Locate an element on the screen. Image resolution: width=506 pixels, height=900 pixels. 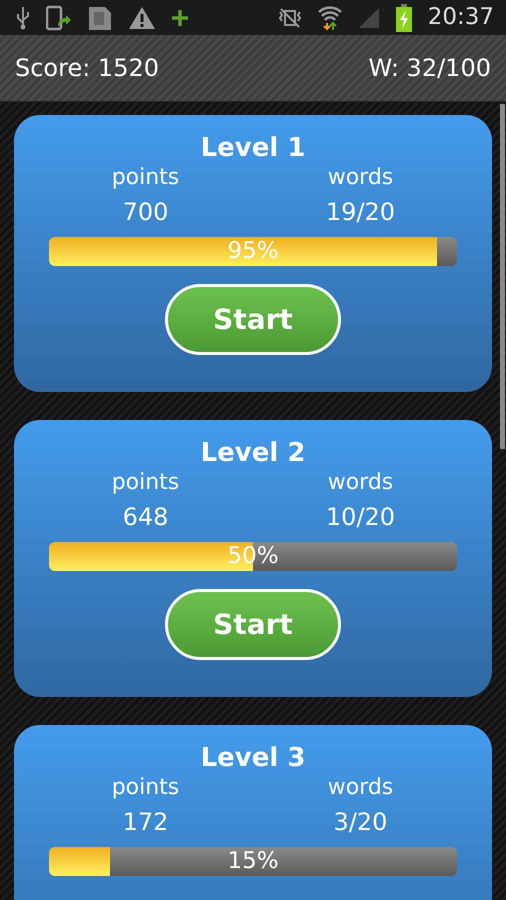
progress-percent: 15% is located at coordinates (253, 861).